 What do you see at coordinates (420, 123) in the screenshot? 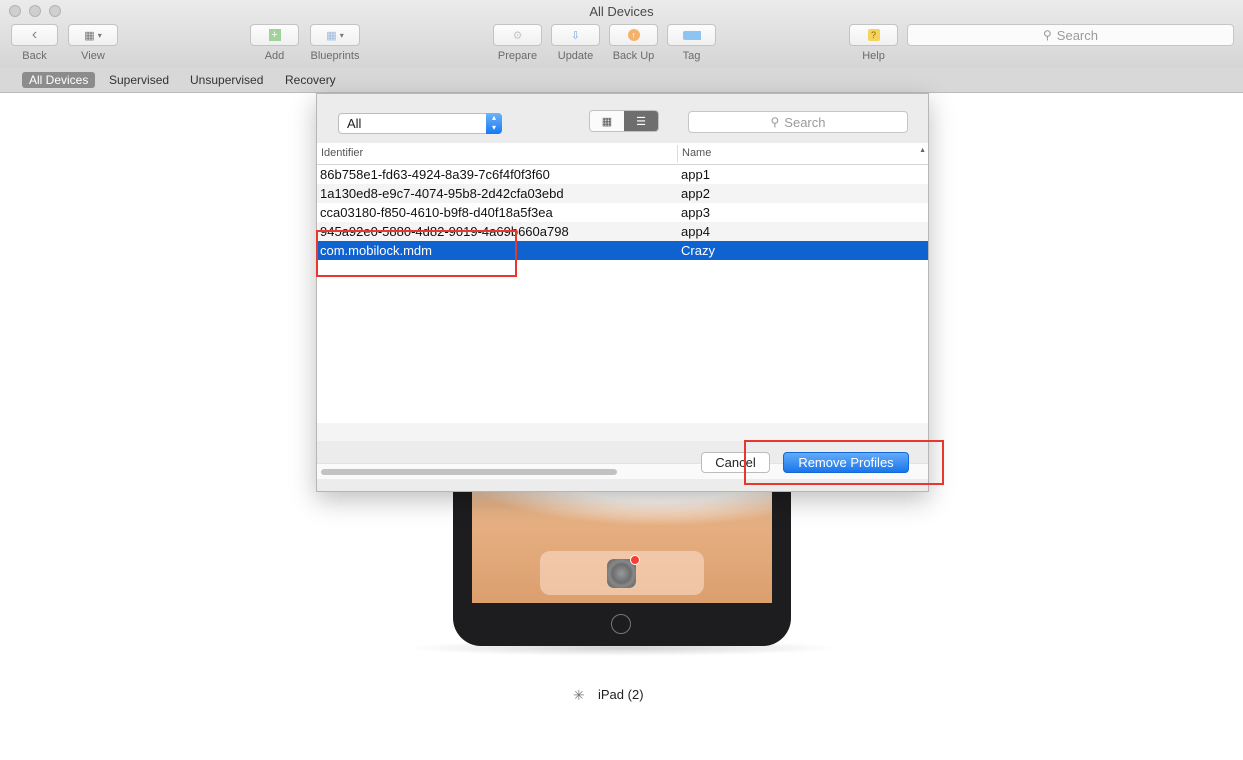
I see `filter-popup: All ▴ ▾` at bounding box center [420, 123].